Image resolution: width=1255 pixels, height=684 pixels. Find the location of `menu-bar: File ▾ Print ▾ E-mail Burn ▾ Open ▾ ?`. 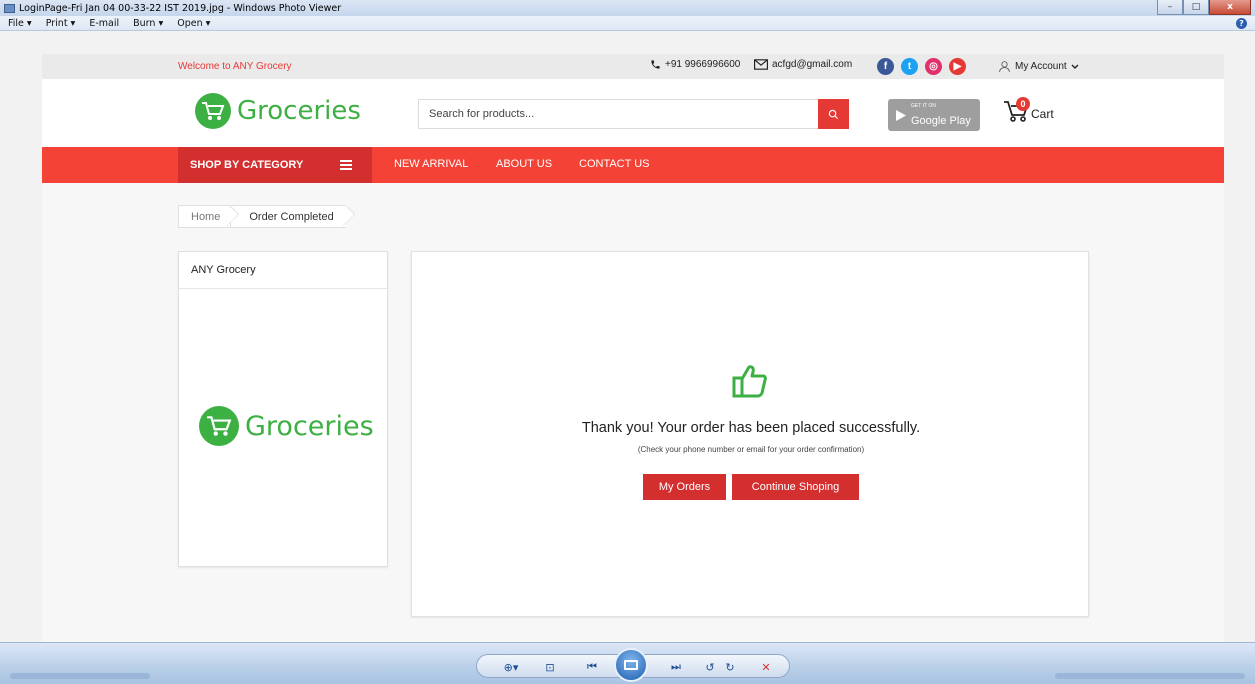

menu-bar: File ▾ Print ▾ E-mail Burn ▾ Open ▾ ? is located at coordinates (627, 23).